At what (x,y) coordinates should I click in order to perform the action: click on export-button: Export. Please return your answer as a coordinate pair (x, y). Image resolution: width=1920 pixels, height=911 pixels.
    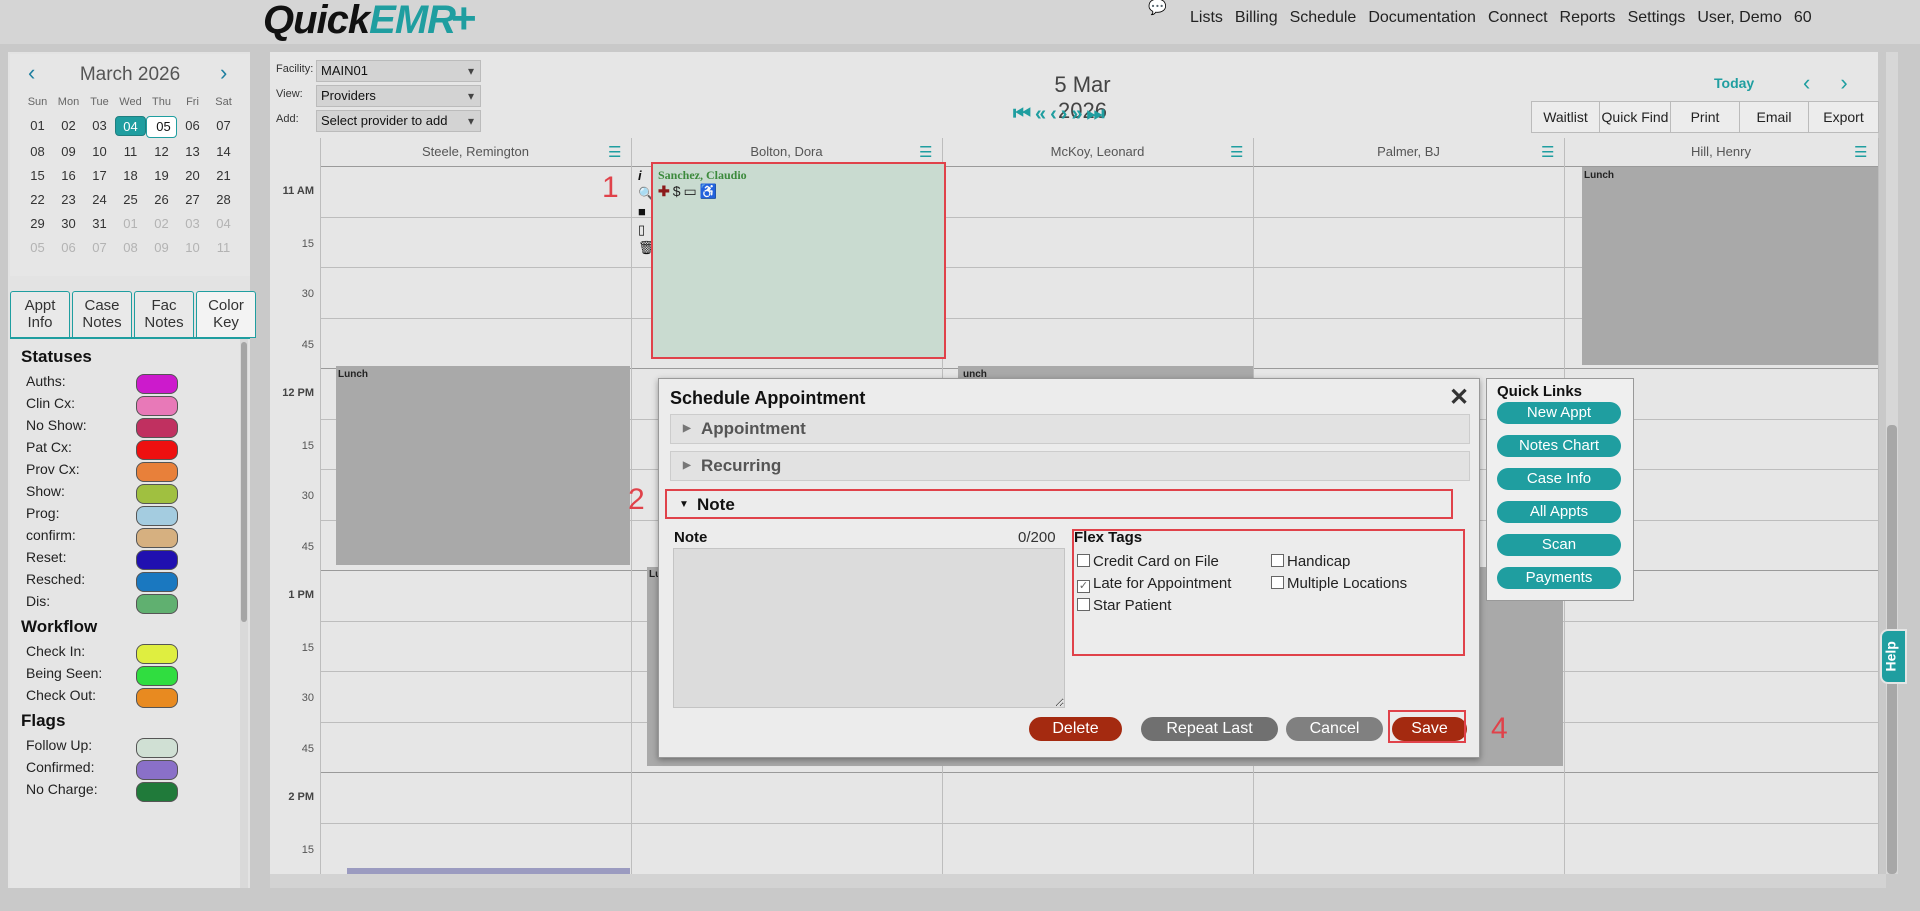
    Looking at the image, I should click on (1843, 117).